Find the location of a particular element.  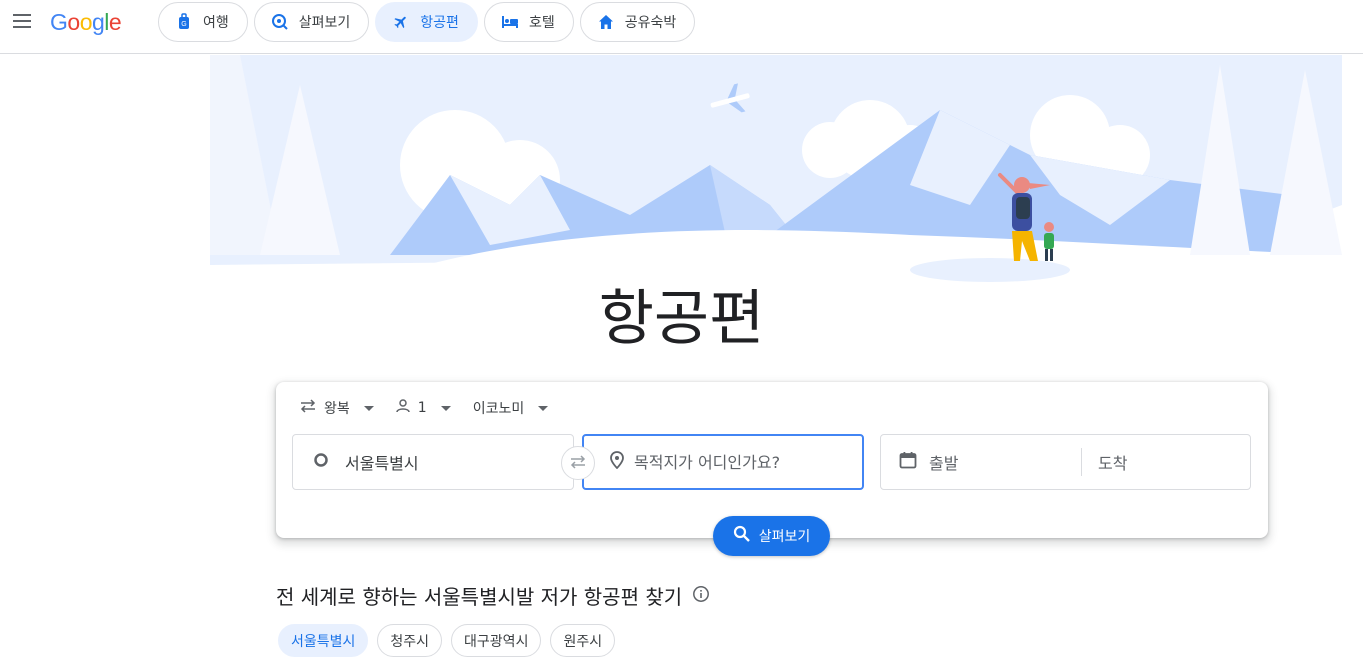

explore-icon is located at coordinates (280, 22).